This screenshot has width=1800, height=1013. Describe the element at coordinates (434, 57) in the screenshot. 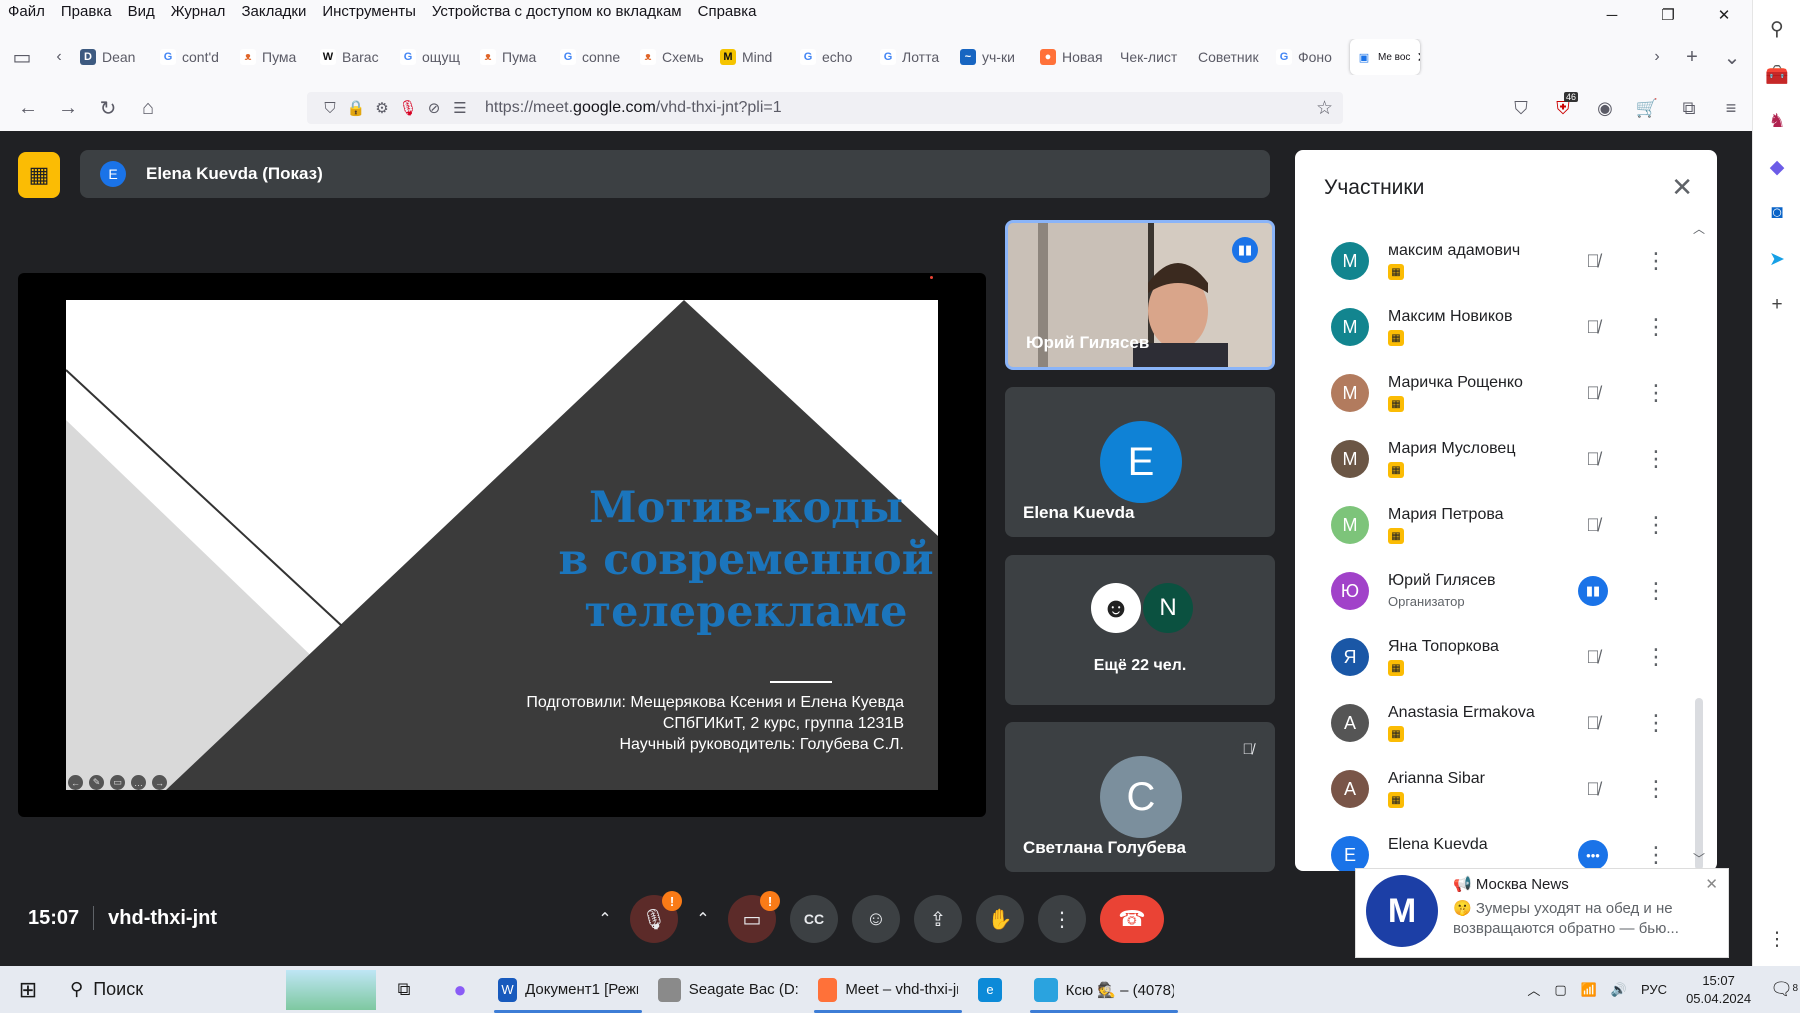

I see `browser-tab: Gощущ` at that location.